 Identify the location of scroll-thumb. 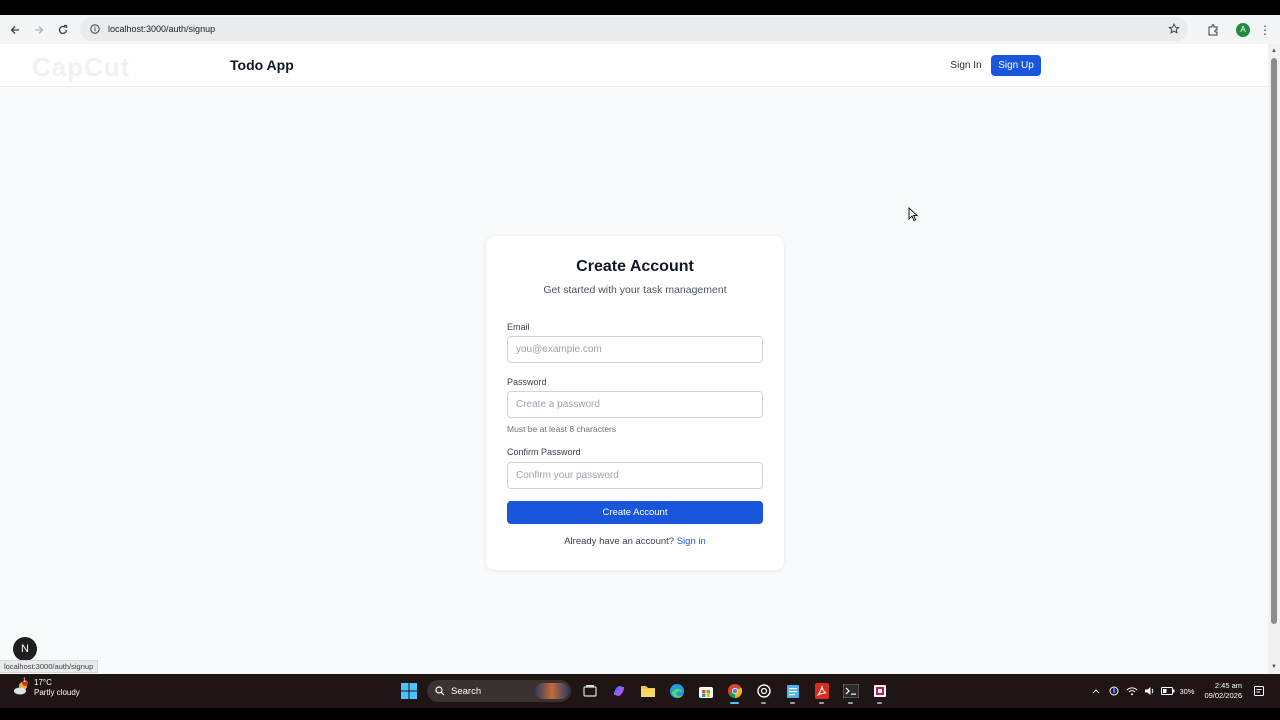
(1274, 341).